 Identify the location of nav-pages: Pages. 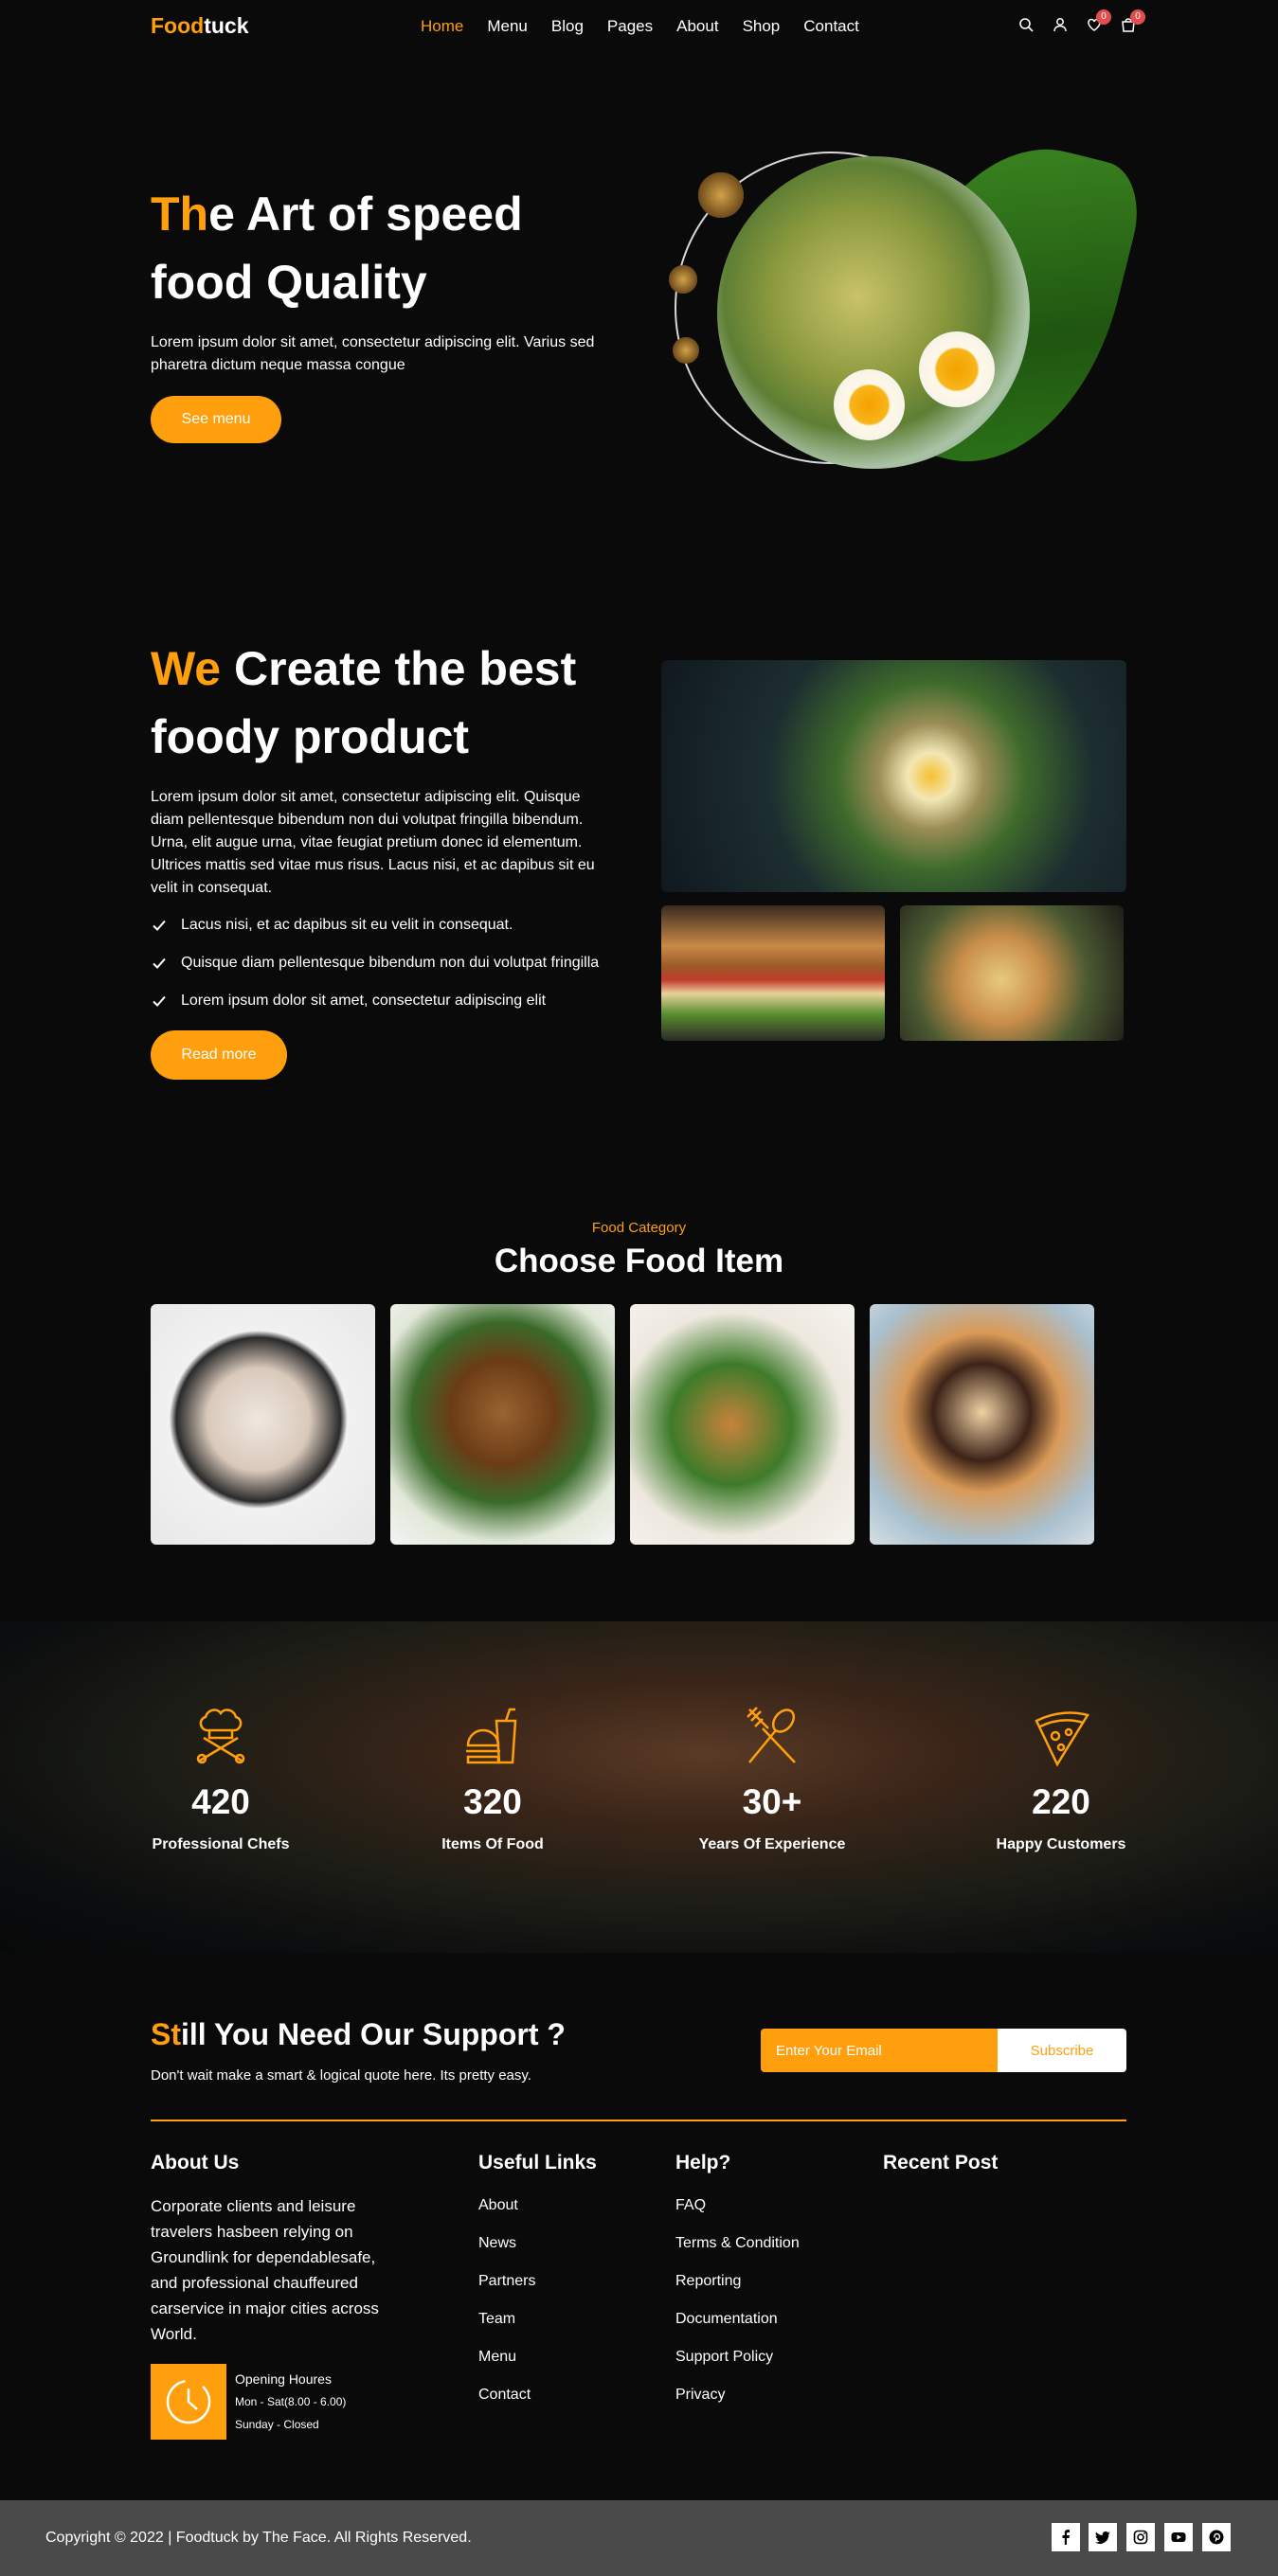
(630, 26).